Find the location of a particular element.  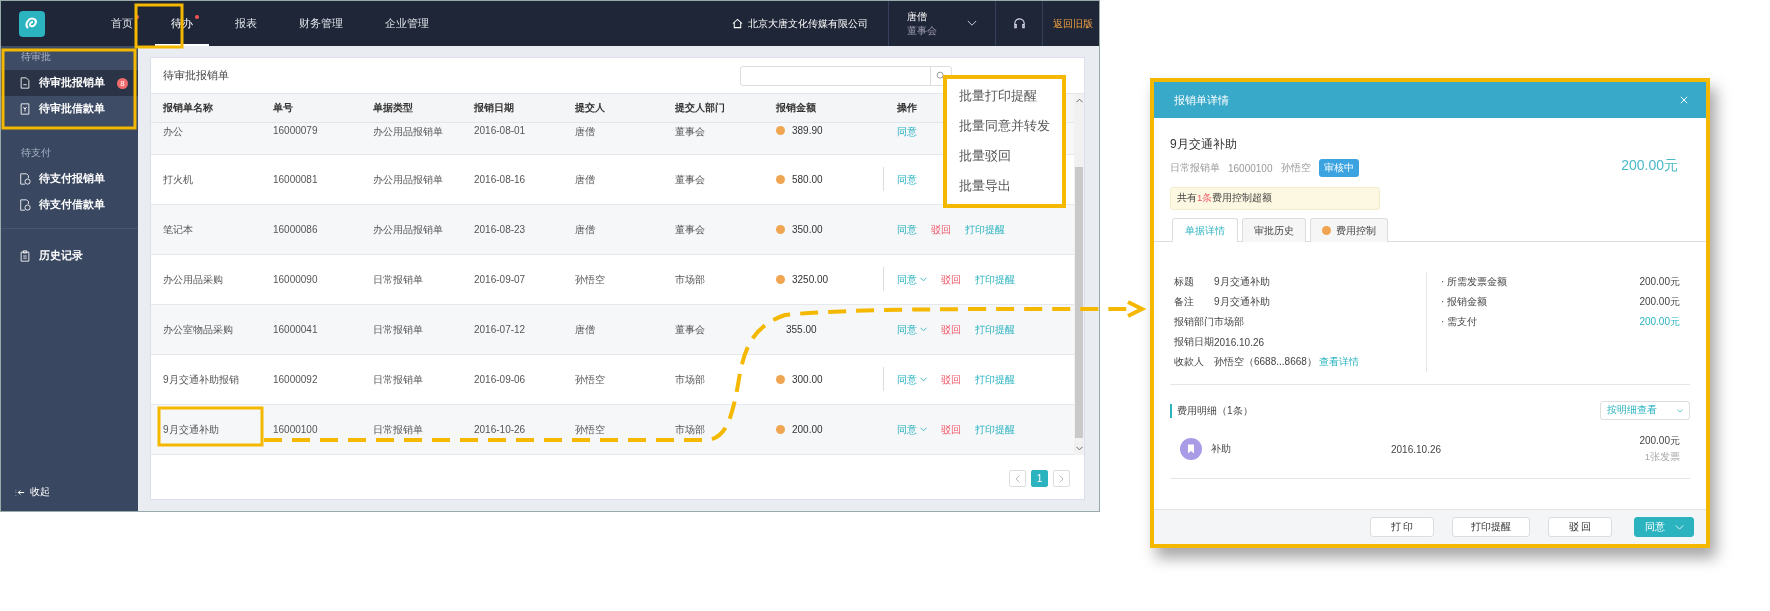

amount-text: 300.00 is located at coordinates (807, 379).